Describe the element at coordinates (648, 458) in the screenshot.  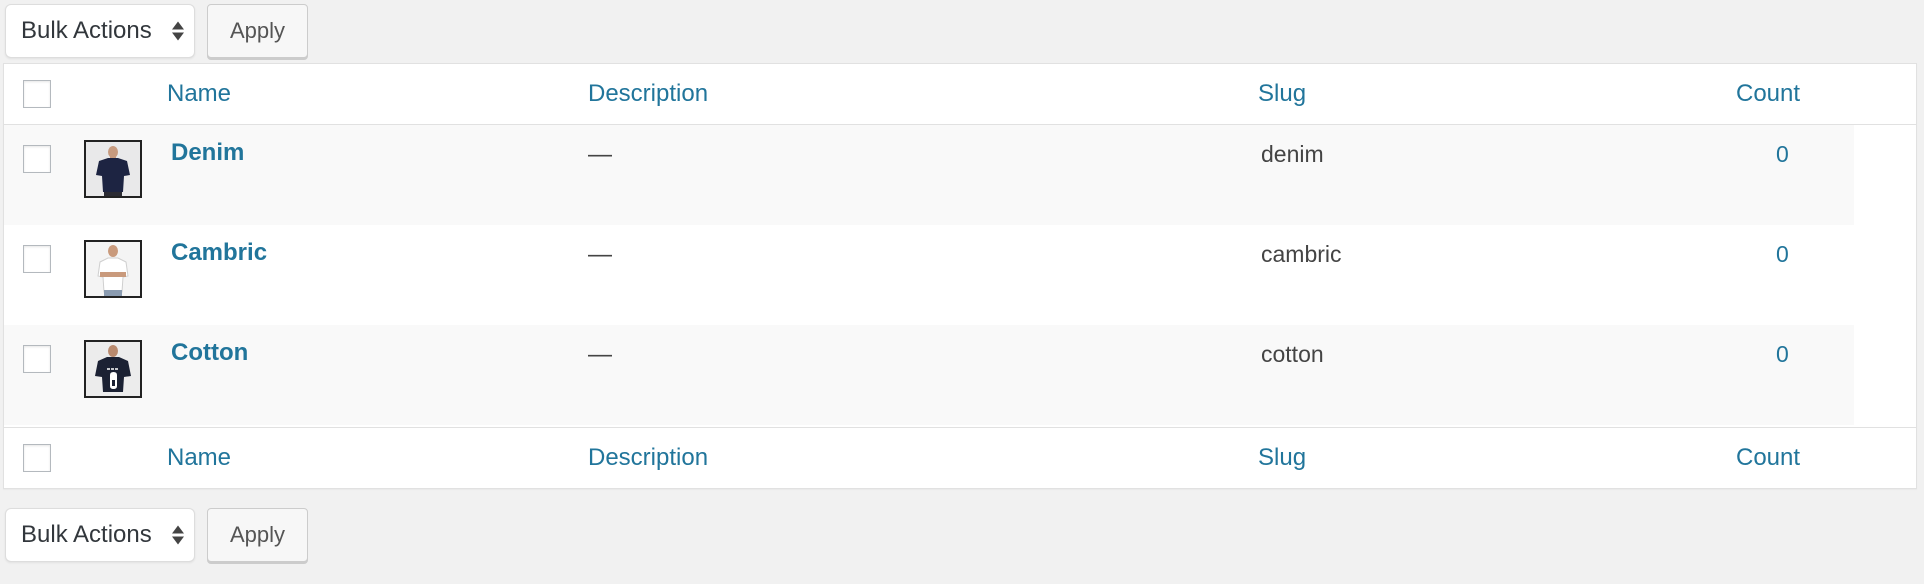
I see `column-description-sort-link-footer: Description` at that location.